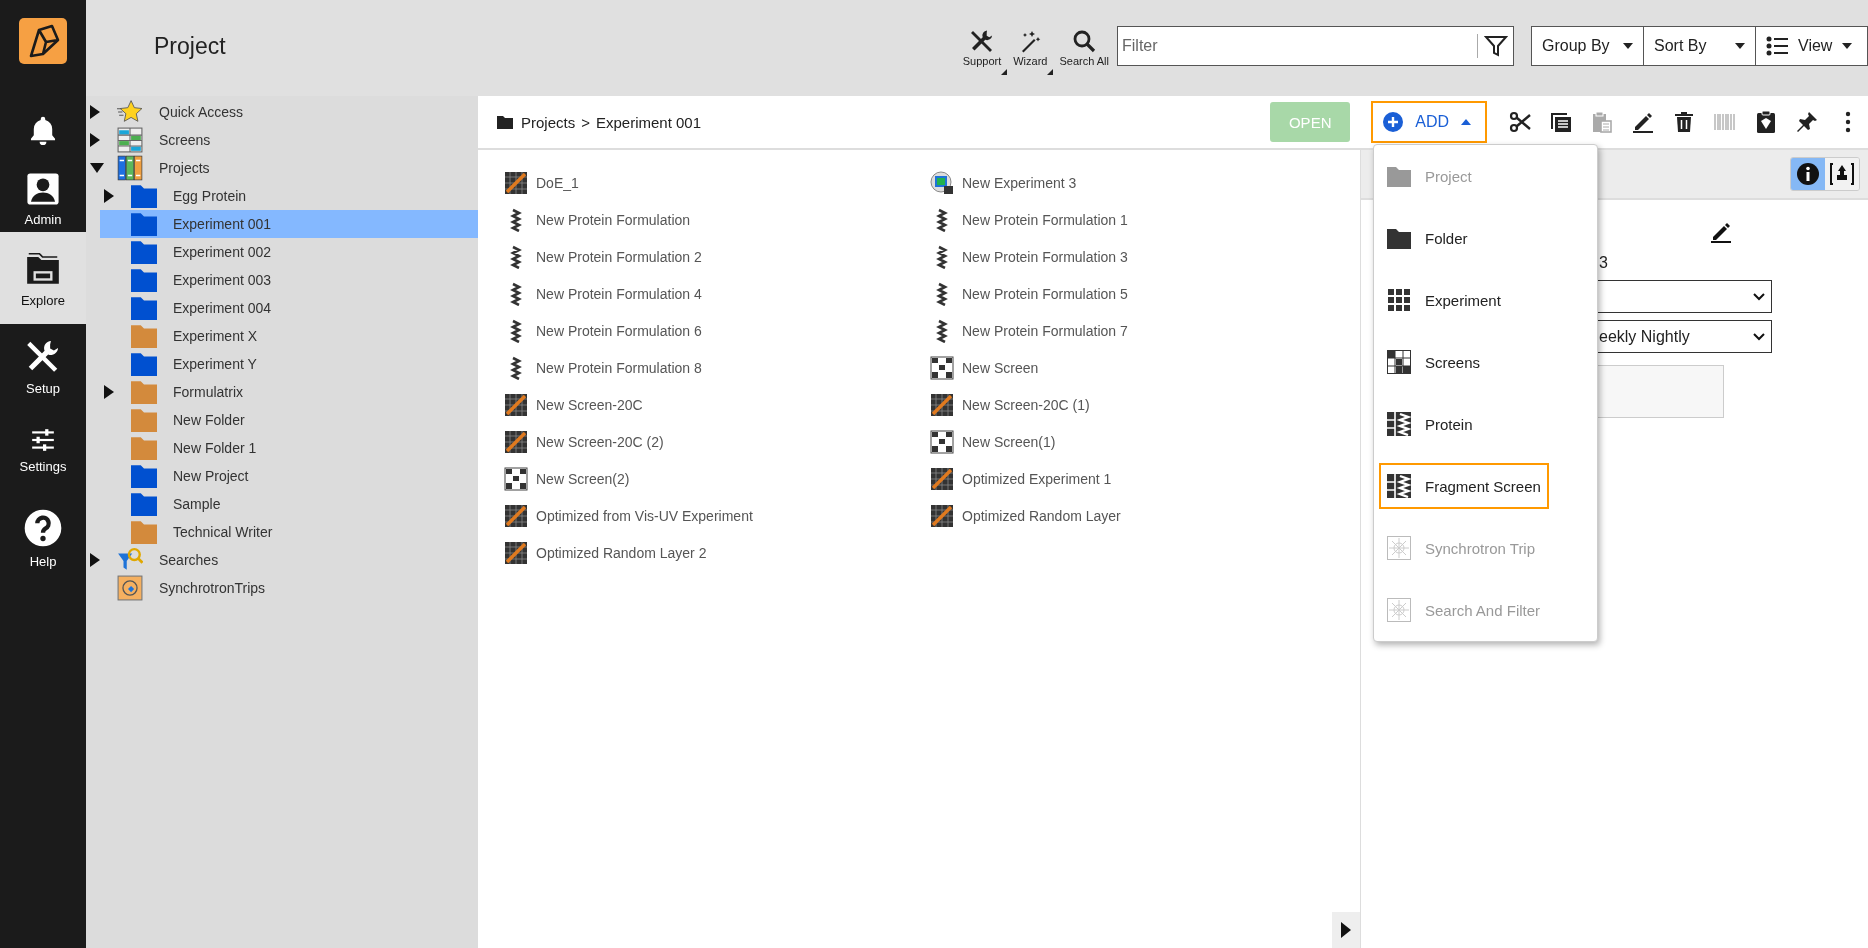 This screenshot has width=1868, height=948. Describe the element at coordinates (282, 140) in the screenshot. I see `tree-item: Screens` at that location.